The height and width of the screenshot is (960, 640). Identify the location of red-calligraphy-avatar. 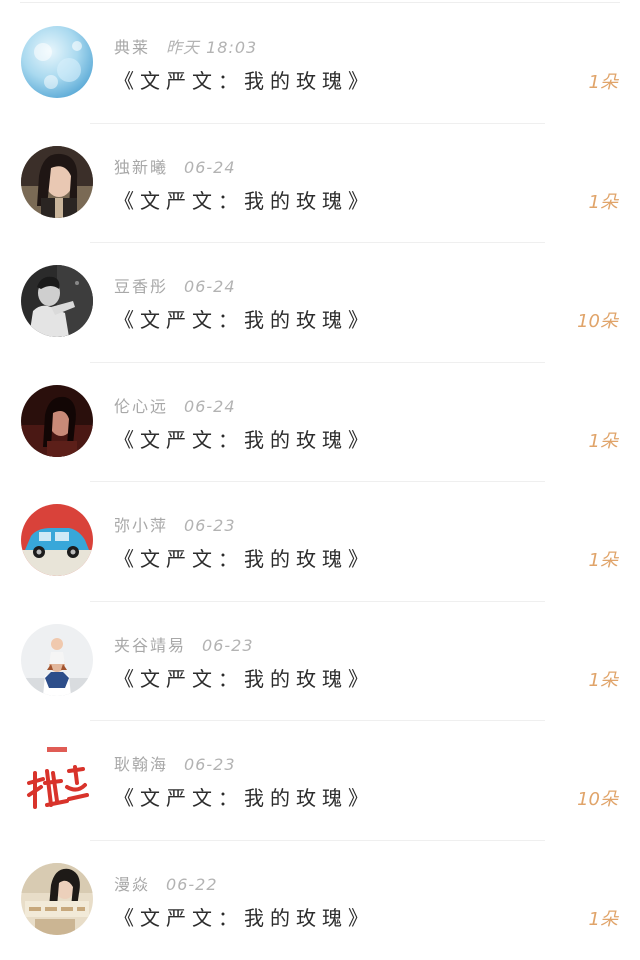
(57, 779).